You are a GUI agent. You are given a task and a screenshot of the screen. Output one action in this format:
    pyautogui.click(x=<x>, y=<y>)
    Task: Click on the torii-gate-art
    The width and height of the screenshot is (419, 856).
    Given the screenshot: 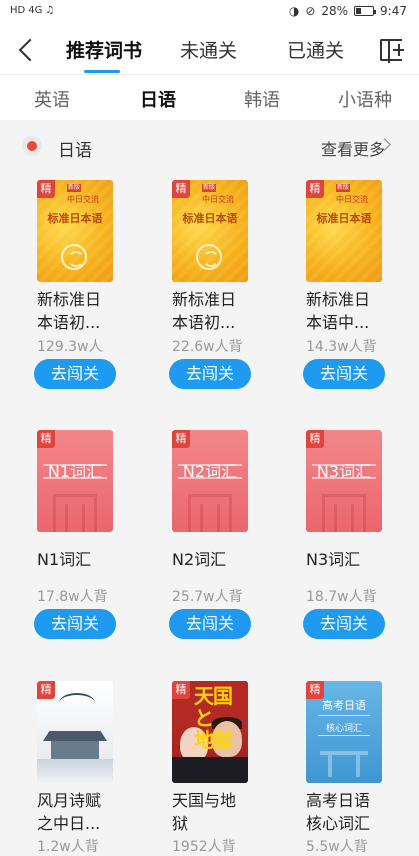 What is the action you would take?
    pyautogui.click(x=344, y=764)
    